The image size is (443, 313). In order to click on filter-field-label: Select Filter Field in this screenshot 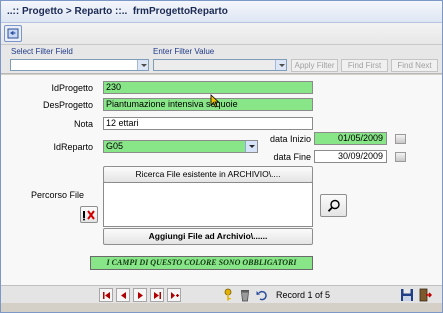, I will do `click(42, 51)`.